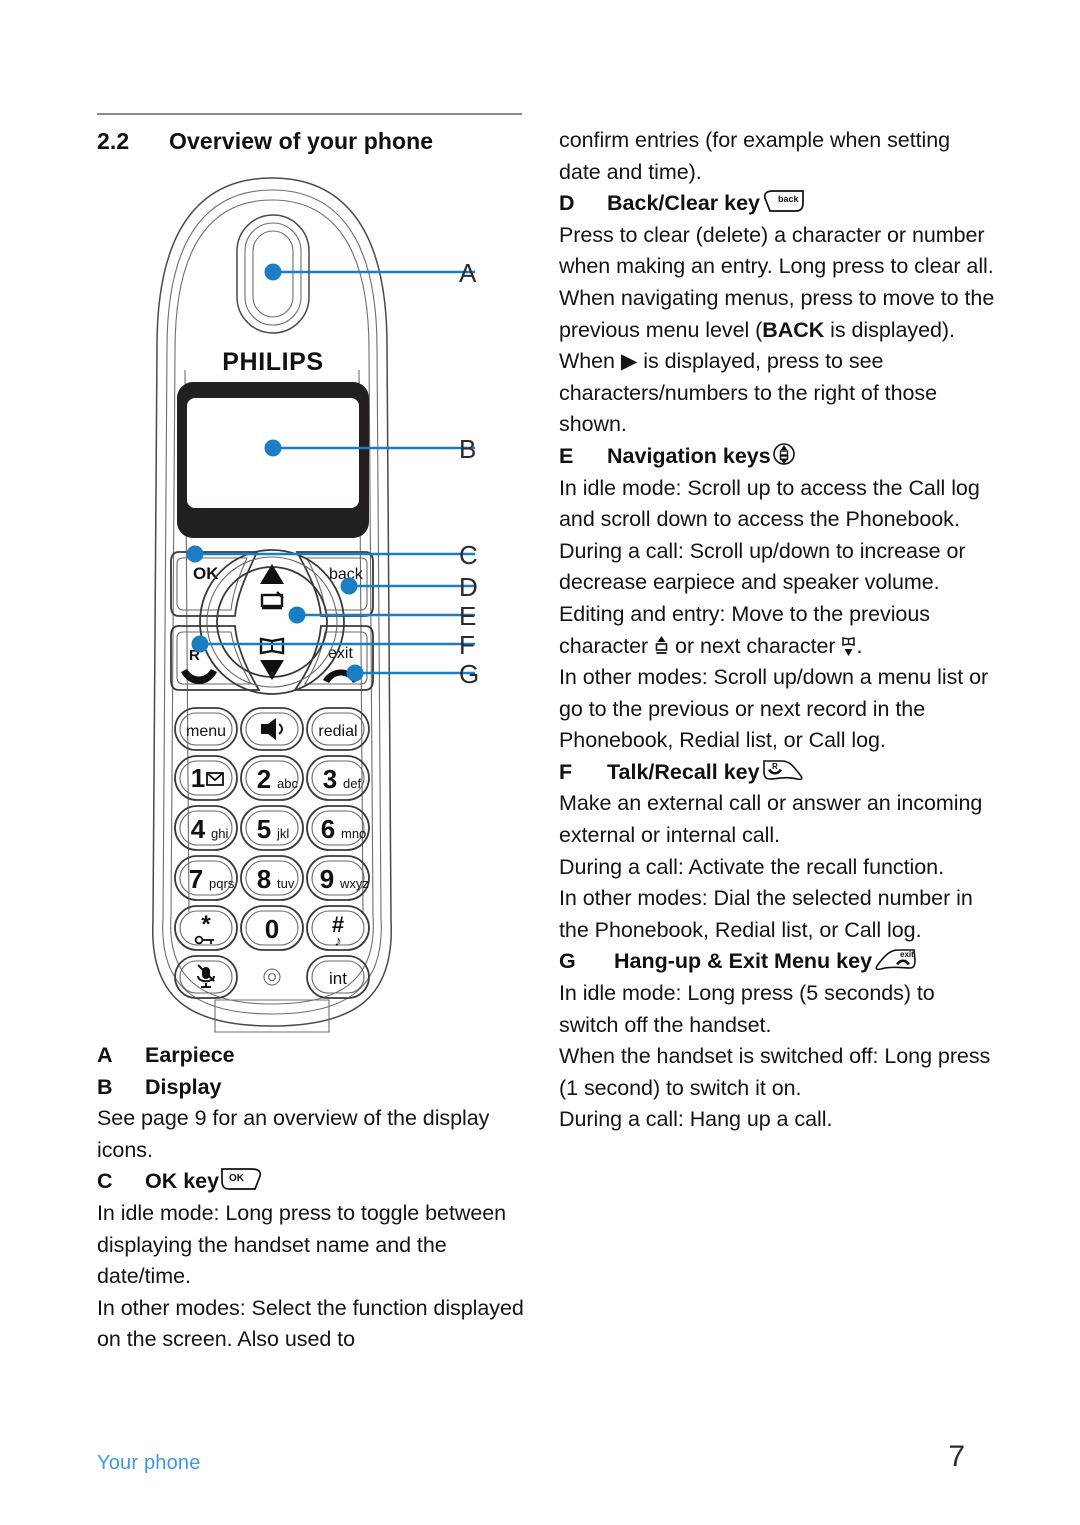 The width and height of the screenshot is (1080, 1525). I want to click on legend-letter-e: E, so click(566, 455).